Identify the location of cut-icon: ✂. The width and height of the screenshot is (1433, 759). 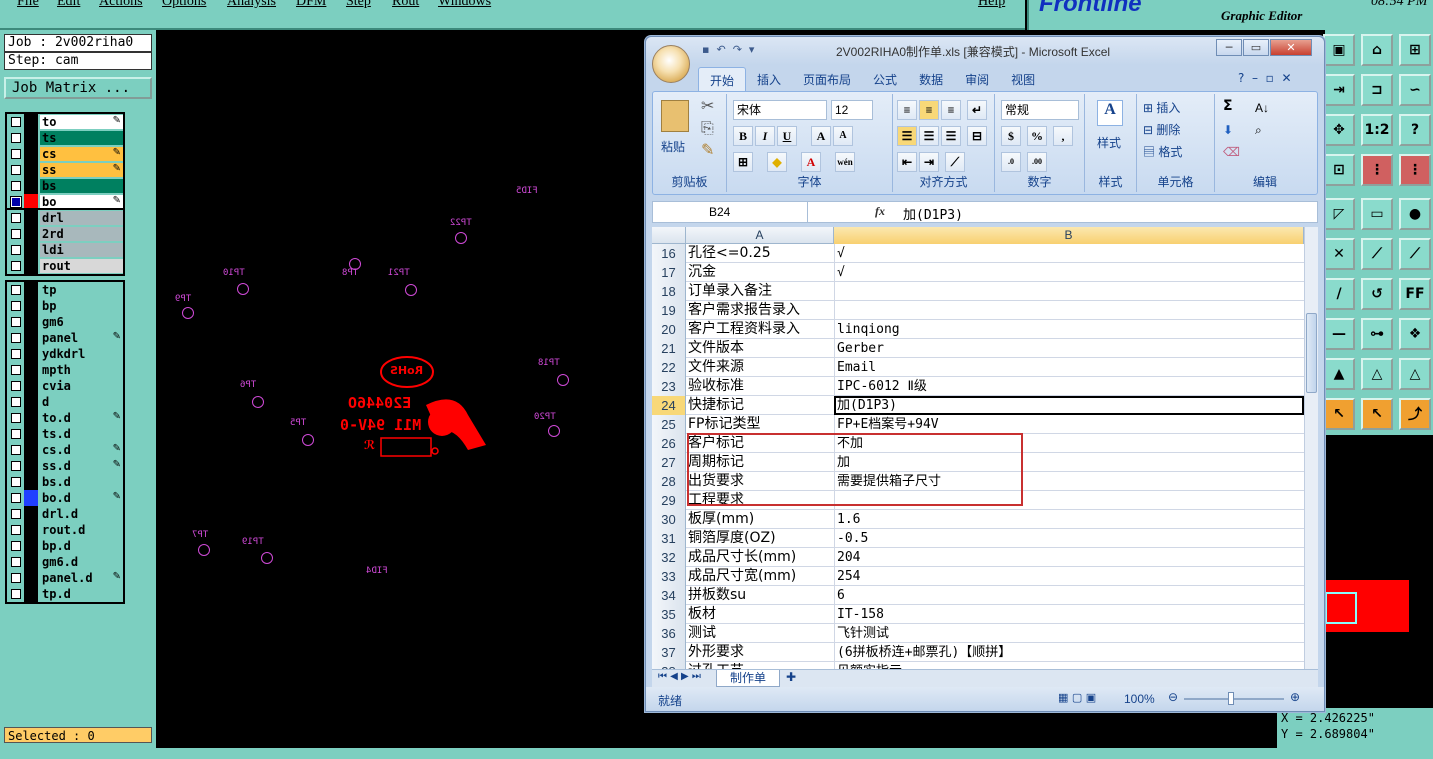
(707, 105).